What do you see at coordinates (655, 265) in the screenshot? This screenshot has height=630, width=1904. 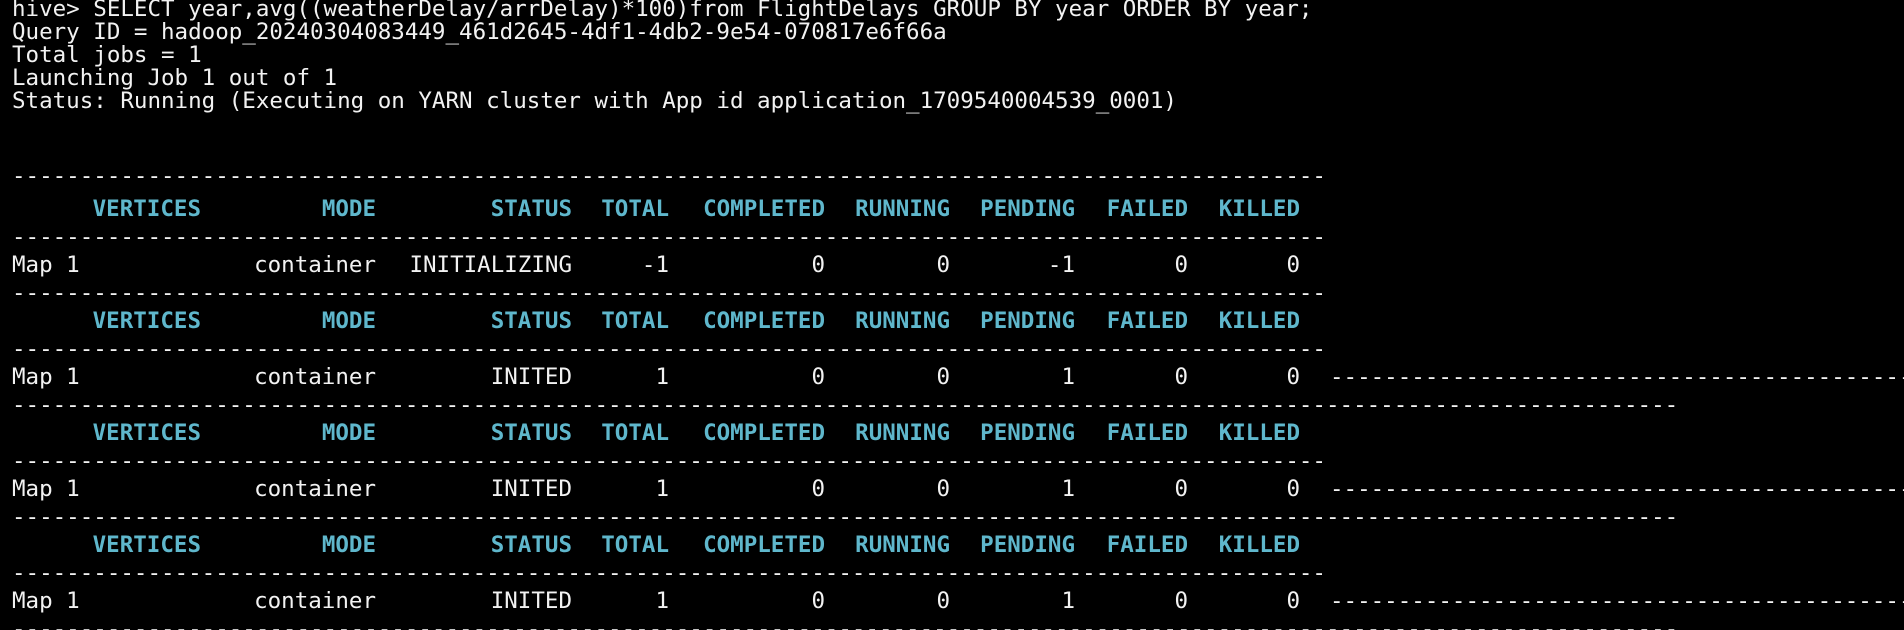 I see `cell-total: -1` at bounding box center [655, 265].